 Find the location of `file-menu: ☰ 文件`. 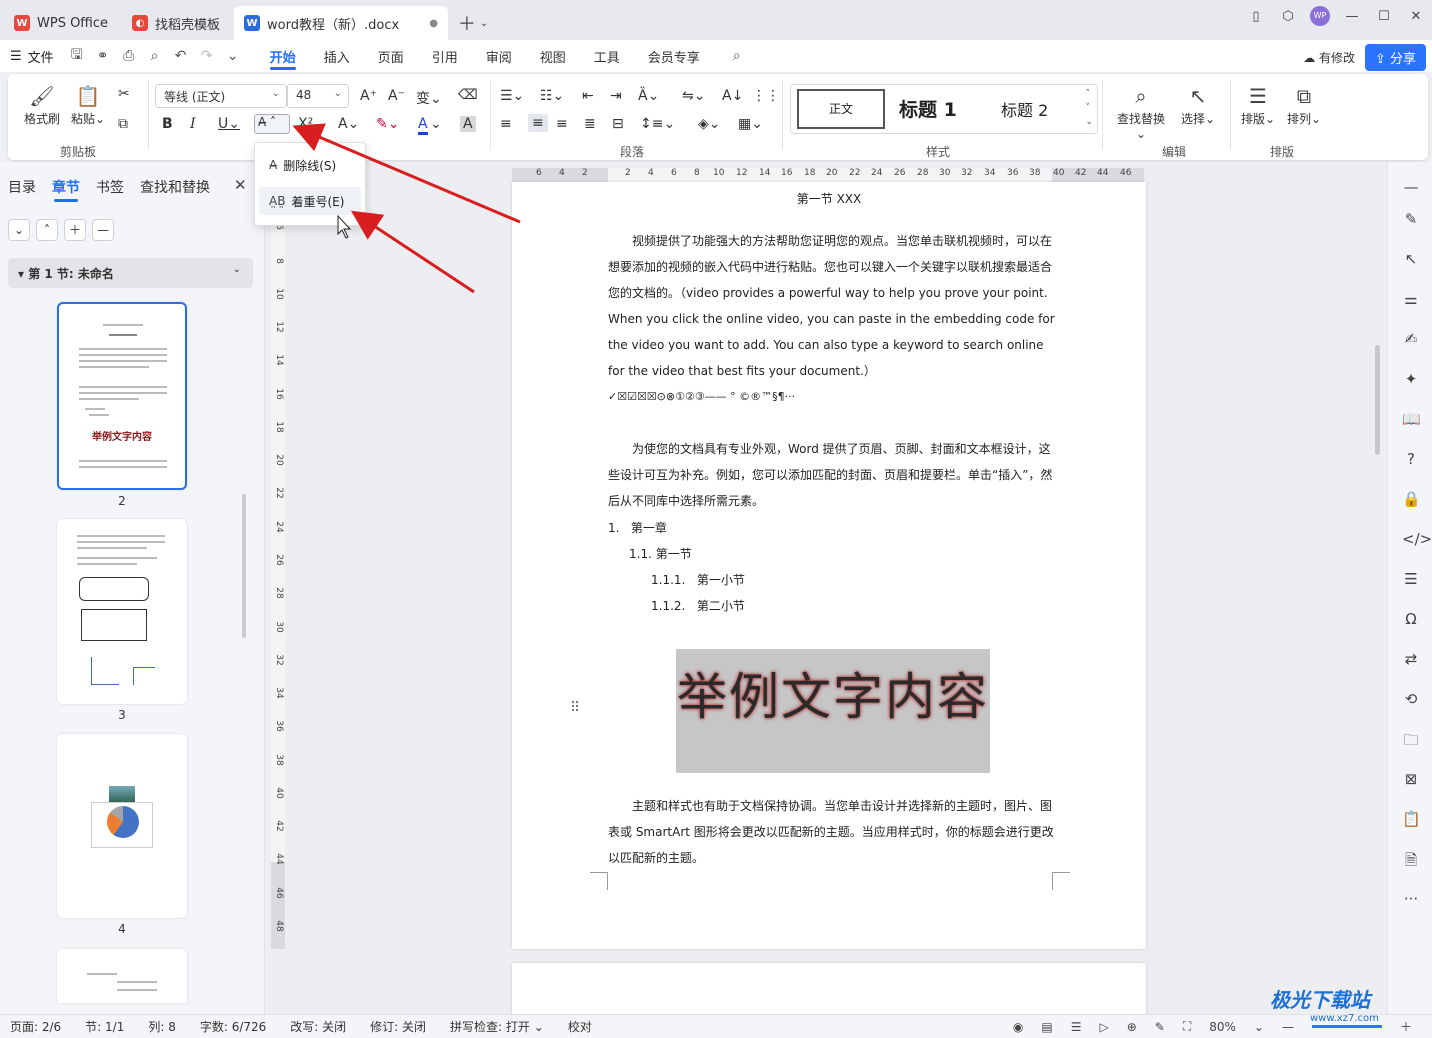

file-menu: ☰ 文件 is located at coordinates (32, 56).